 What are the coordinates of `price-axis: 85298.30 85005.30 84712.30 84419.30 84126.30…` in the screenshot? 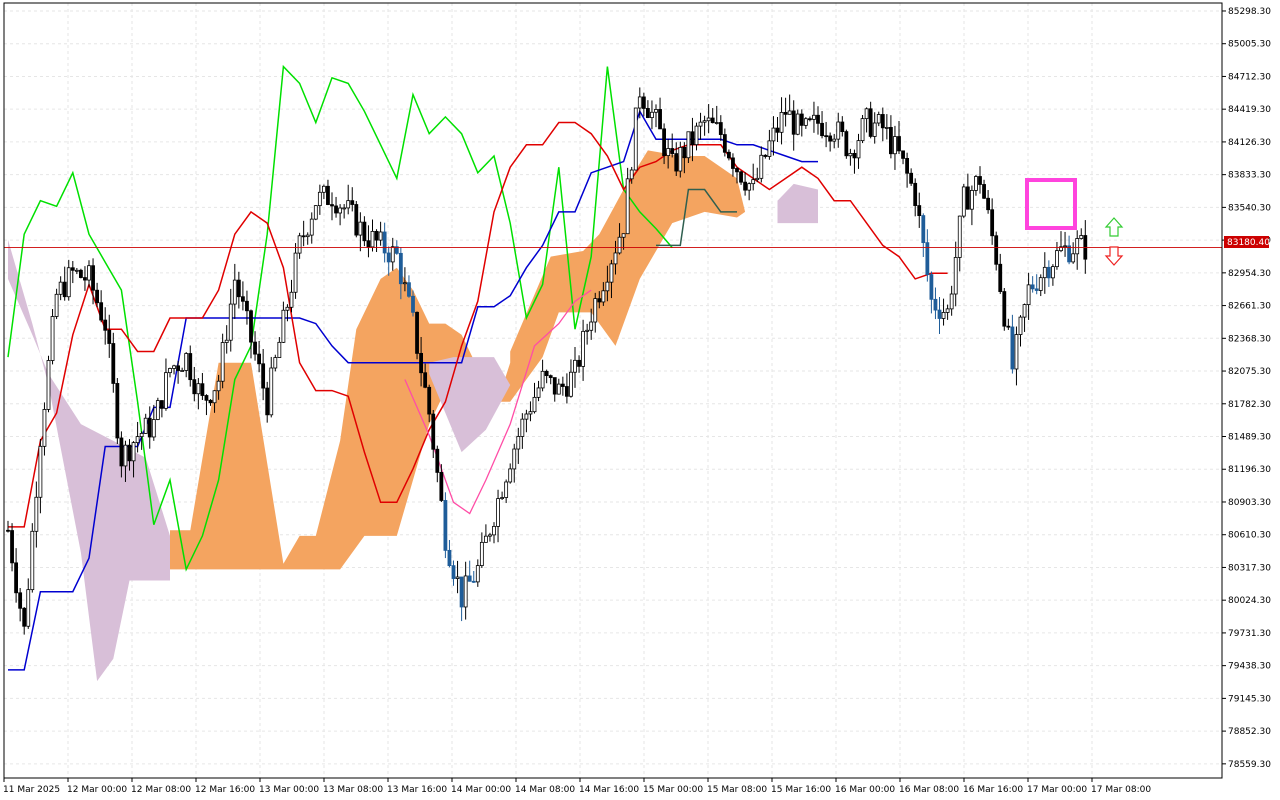 It's located at (1246, 388).